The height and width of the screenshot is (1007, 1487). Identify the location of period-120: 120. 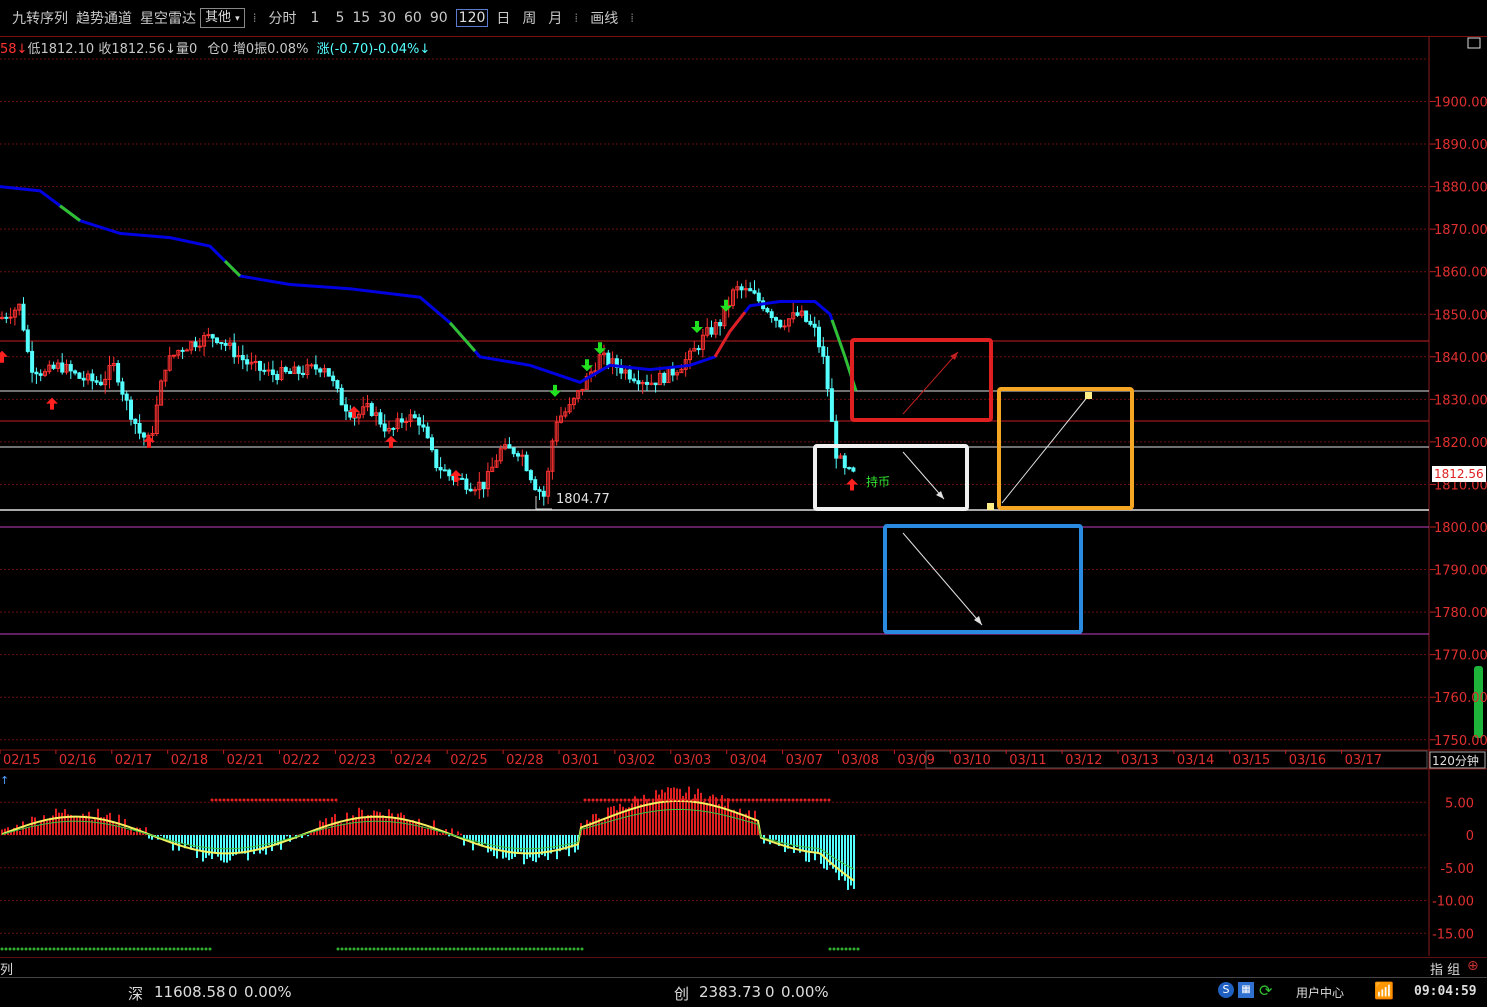
(472, 18).